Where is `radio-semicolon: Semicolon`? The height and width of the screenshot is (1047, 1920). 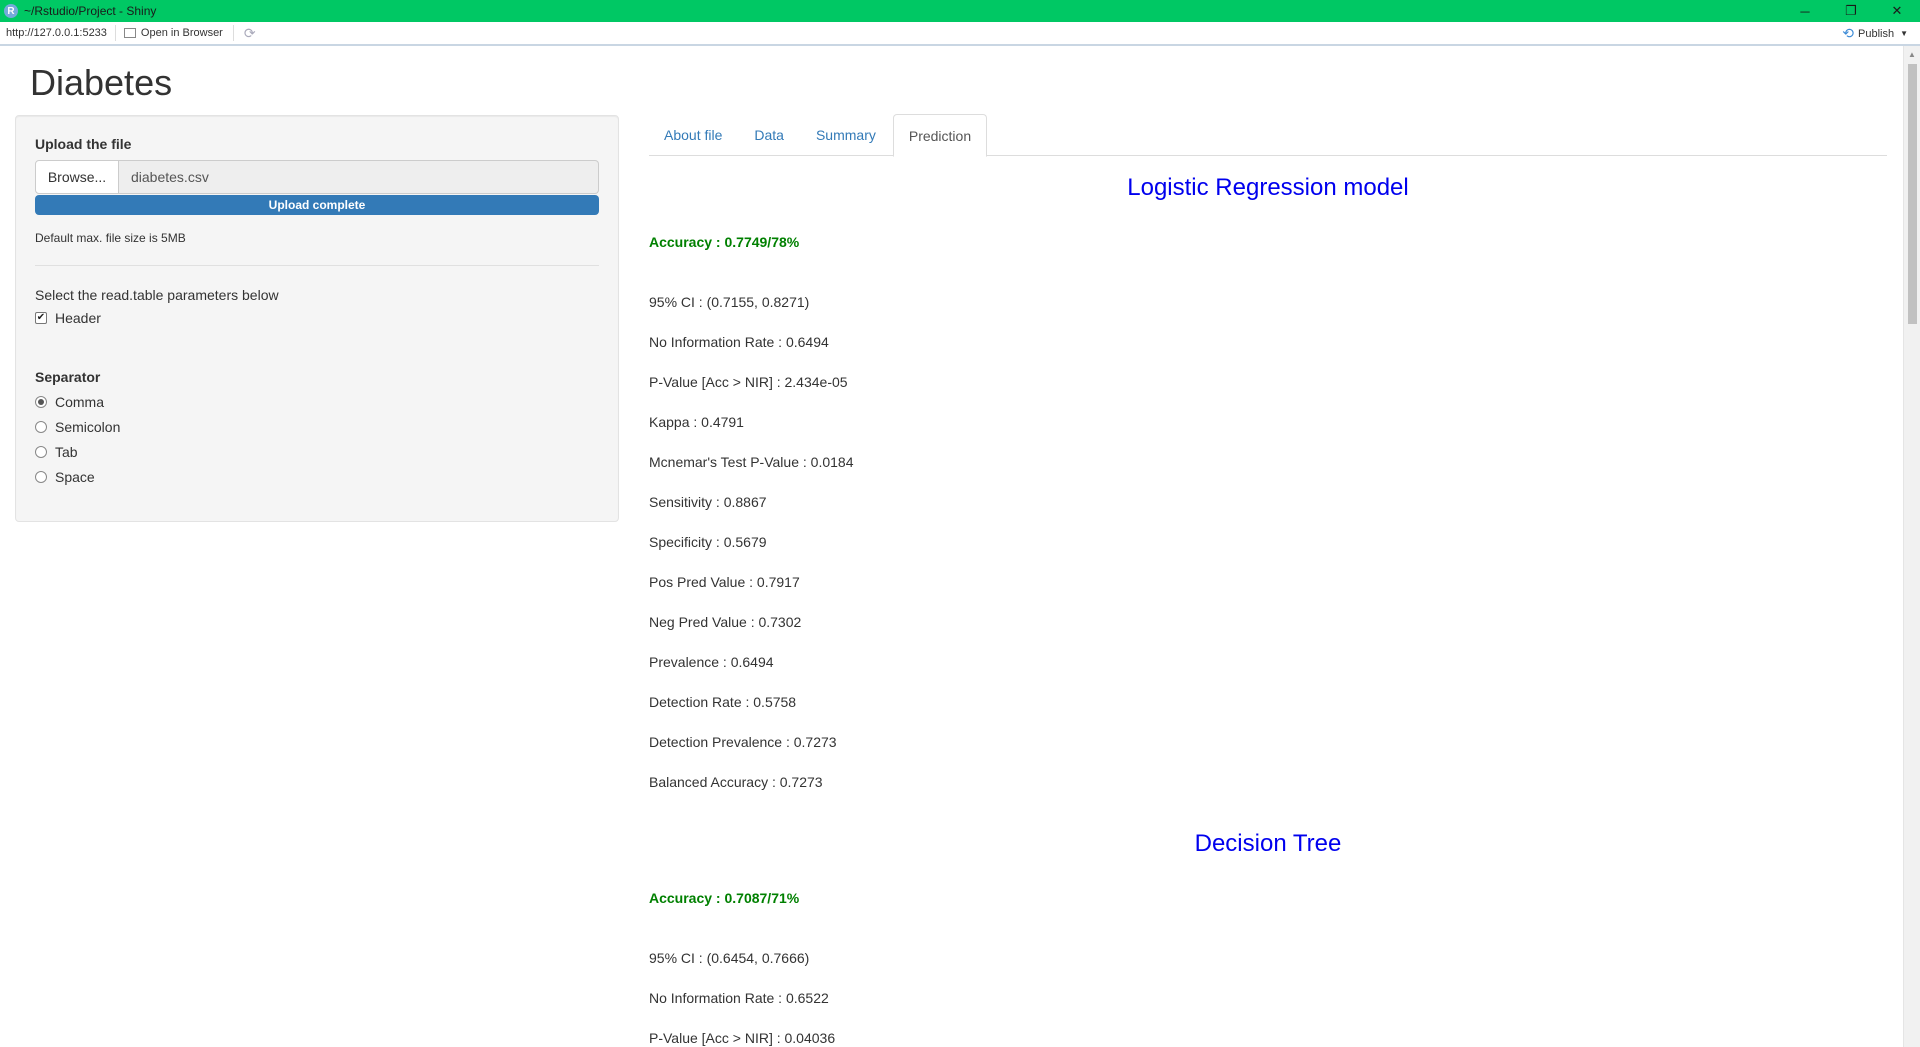 radio-semicolon: Semicolon is located at coordinates (77, 427).